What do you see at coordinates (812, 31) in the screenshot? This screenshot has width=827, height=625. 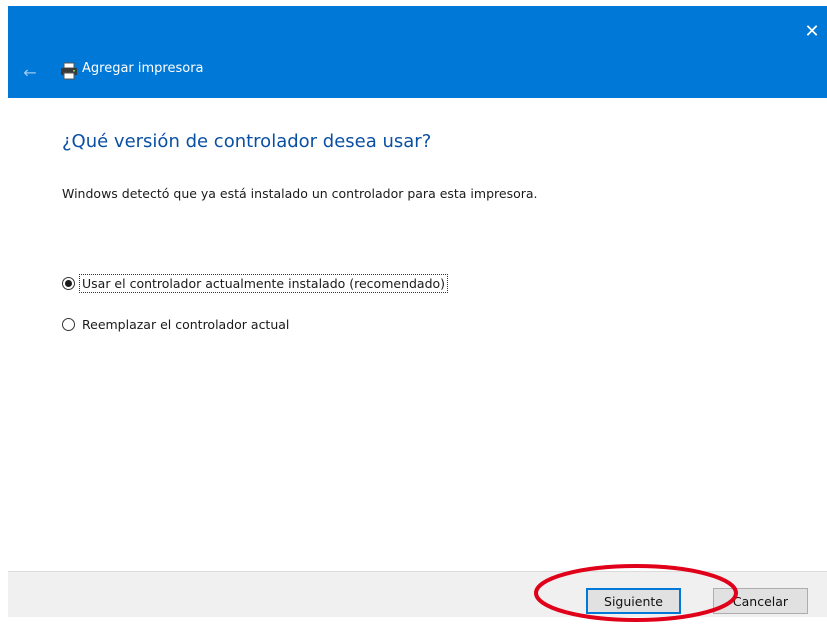 I see `close-icon: ✕` at bounding box center [812, 31].